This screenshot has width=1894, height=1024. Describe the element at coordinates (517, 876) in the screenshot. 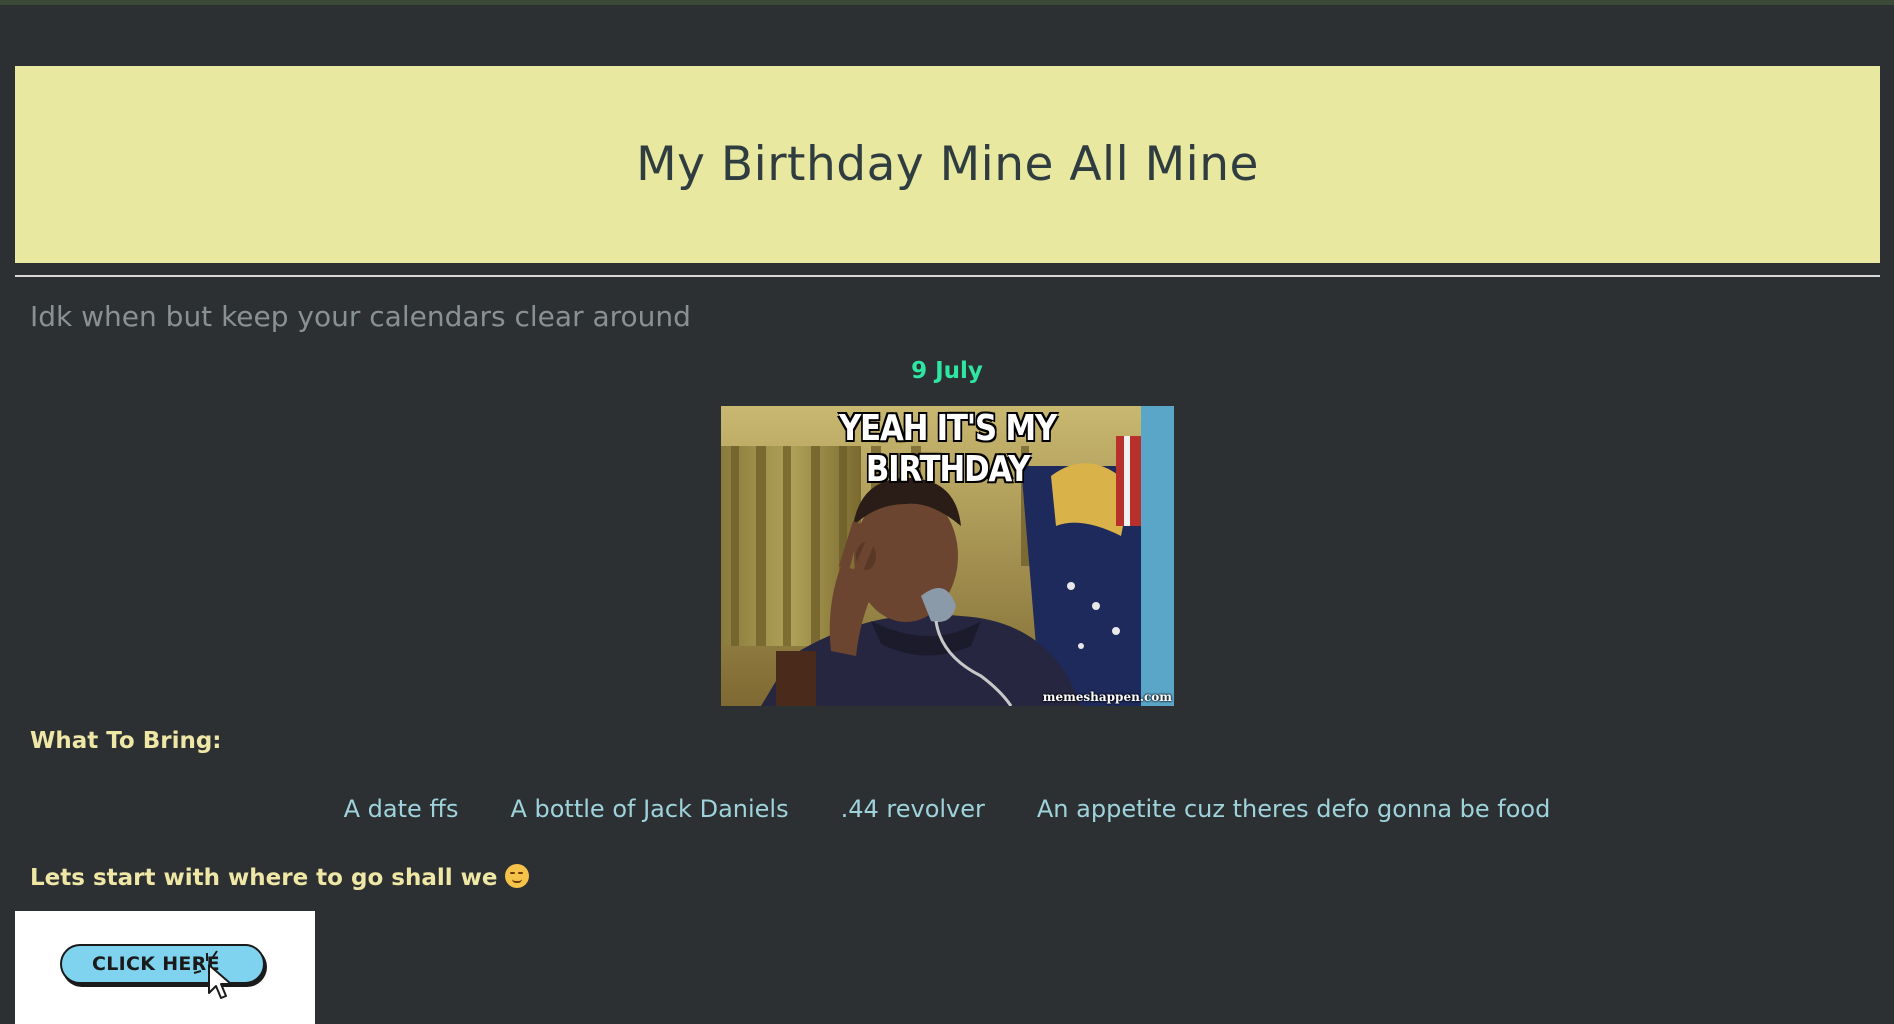

I see `smirking-face-icon` at that location.